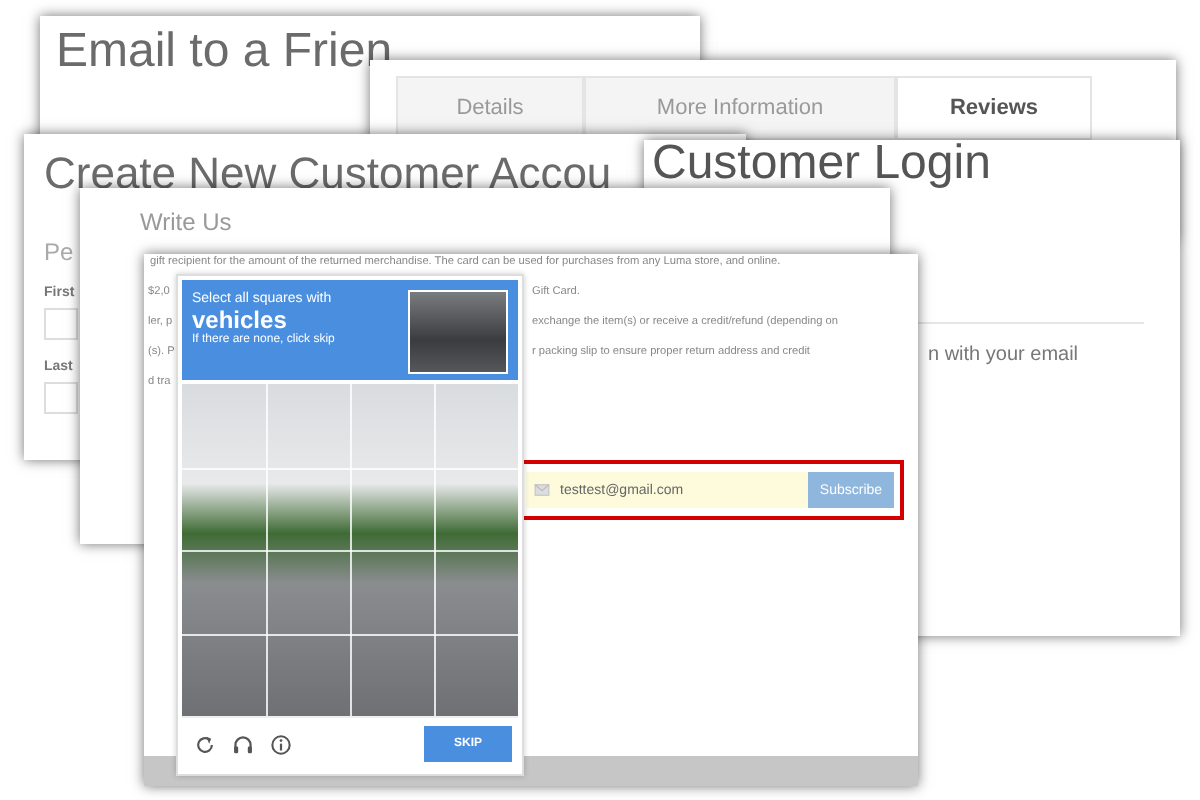 The image size is (1200, 800). Describe the element at coordinates (281, 744) in the screenshot. I see `info-icon` at that location.